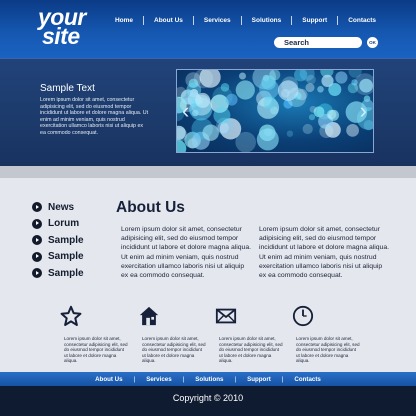 This screenshot has height=416, width=416. Describe the element at coordinates (71, 315) in the screenshot. I see `star-icon` at that location.